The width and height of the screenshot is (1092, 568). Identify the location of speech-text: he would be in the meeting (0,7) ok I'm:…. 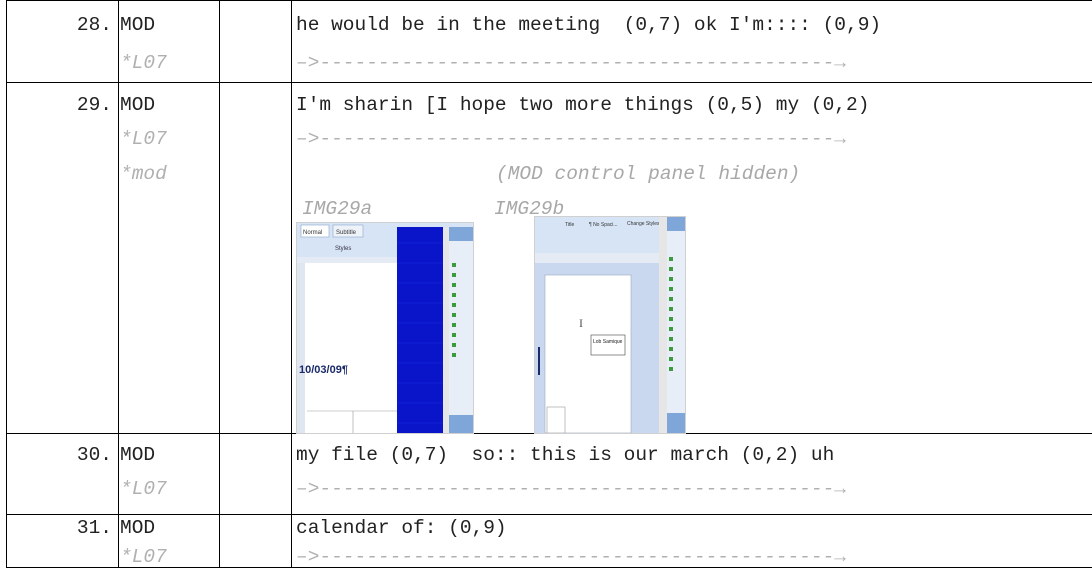
(589, 25).